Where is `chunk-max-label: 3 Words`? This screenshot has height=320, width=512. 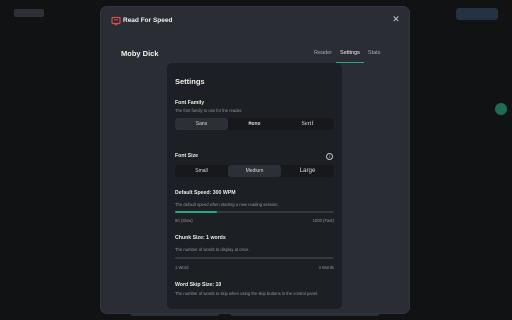 chunk-max-label: 3 Words is located at coordinates (326, 267).